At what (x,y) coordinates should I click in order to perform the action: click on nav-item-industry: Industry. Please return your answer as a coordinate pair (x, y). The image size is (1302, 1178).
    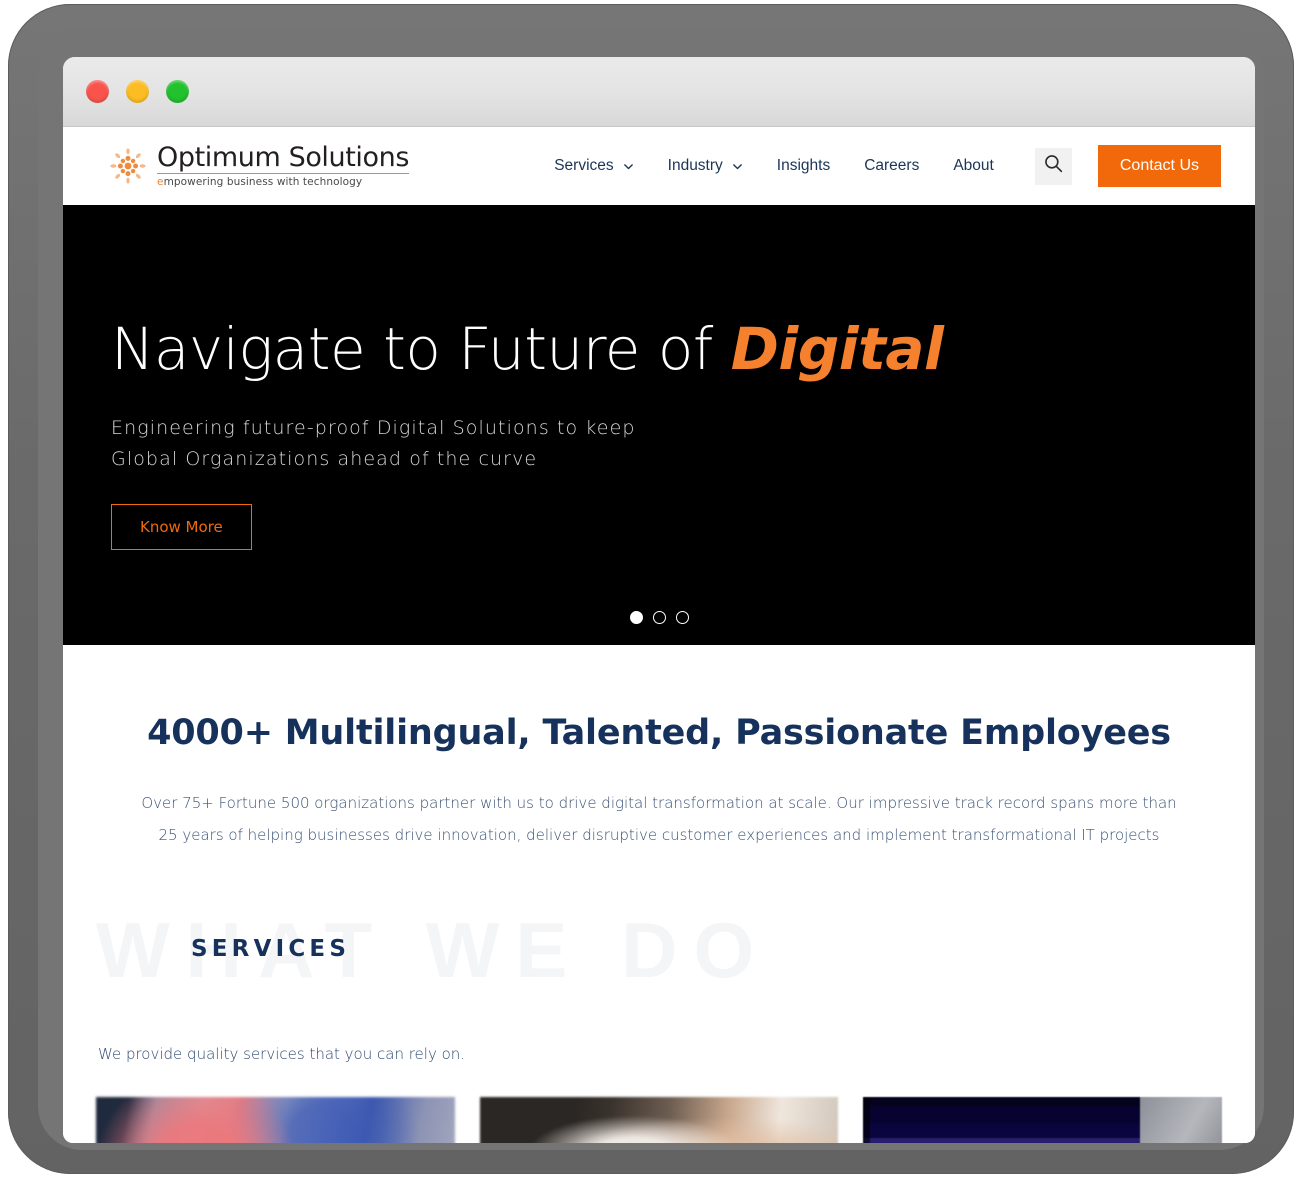
    Looking at the image, I should click on (705, 166).